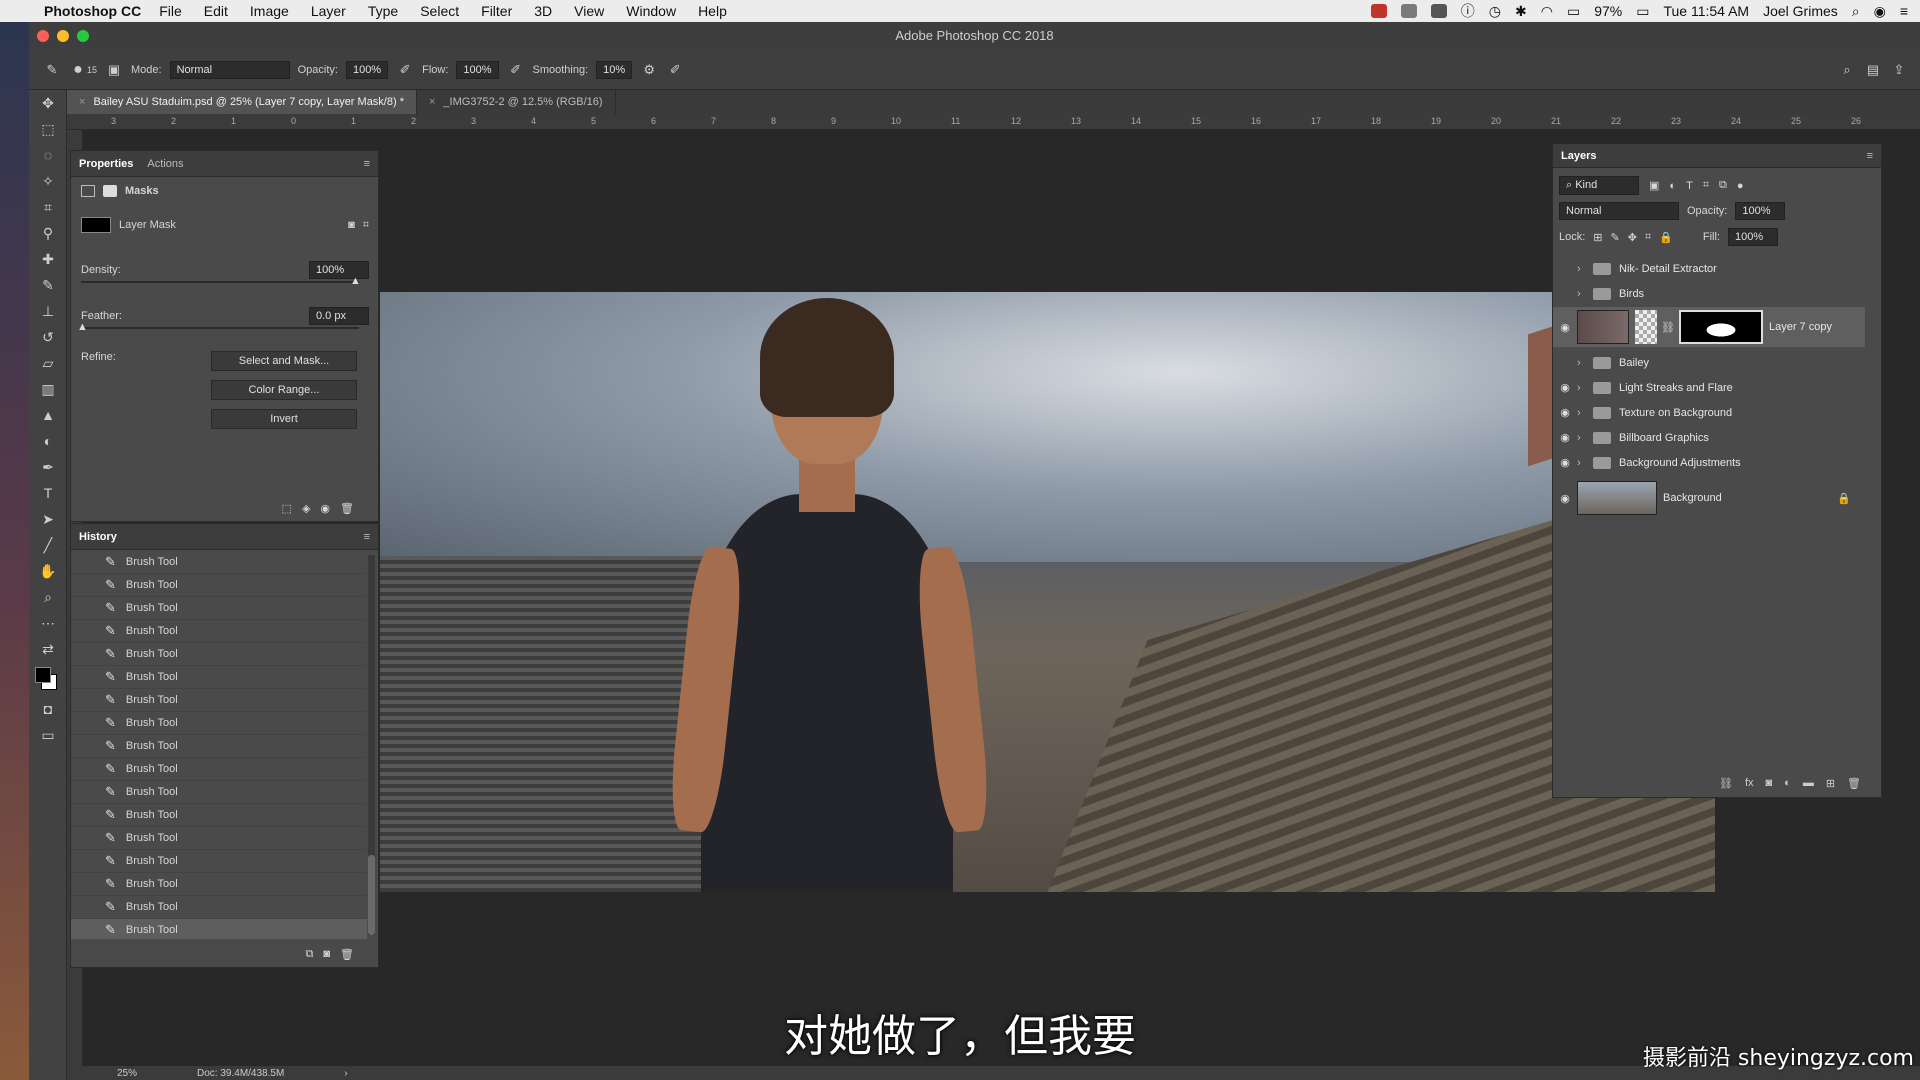 The width and height of the screenshot is (1920, 1080). Describe the element at coordinates (614, 69) in the screenshot. I see `smoothing-field: 10%` at that location.